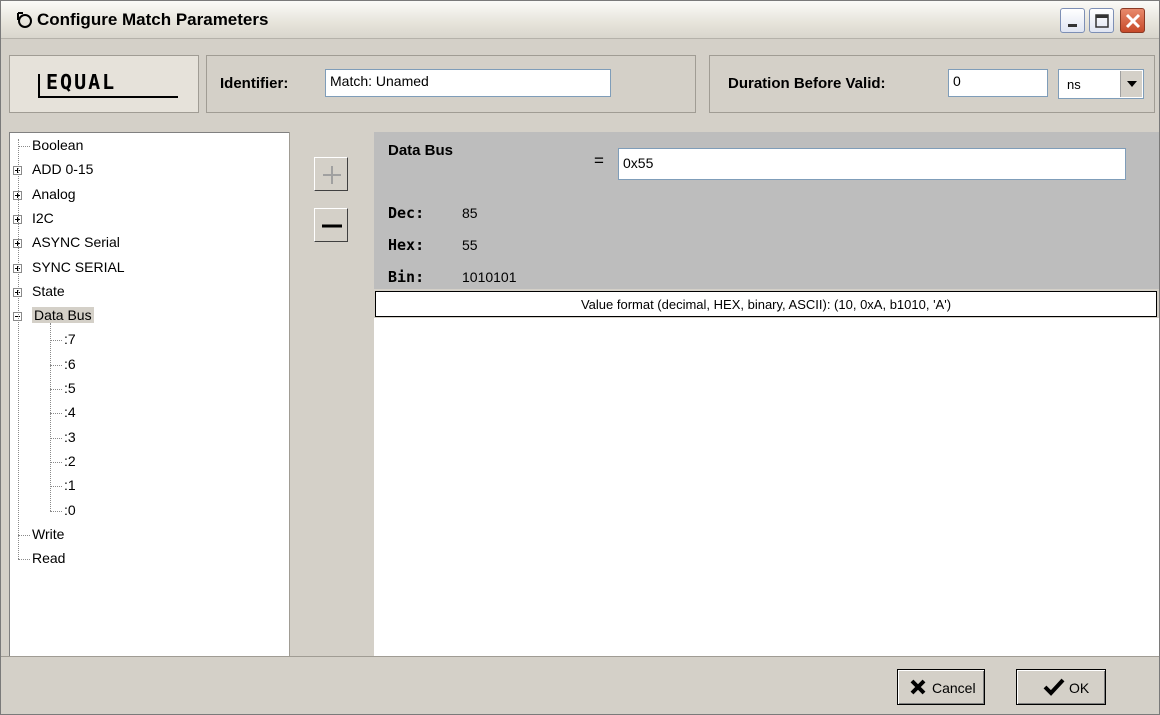 The height and width of the screenshot is (715, 1160). What do you see at coordinates (1131, 84) in the screenshot?
I see `dropdown-arrow-icon` at bounding box center [1131, 84].